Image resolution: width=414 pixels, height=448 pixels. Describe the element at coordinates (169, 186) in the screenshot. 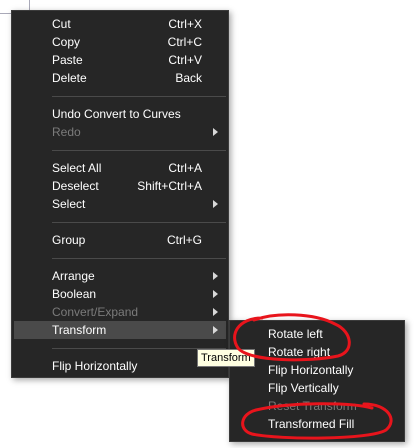

I see `menu-item-shortcut: Shift+Ctrl+A` at that location.